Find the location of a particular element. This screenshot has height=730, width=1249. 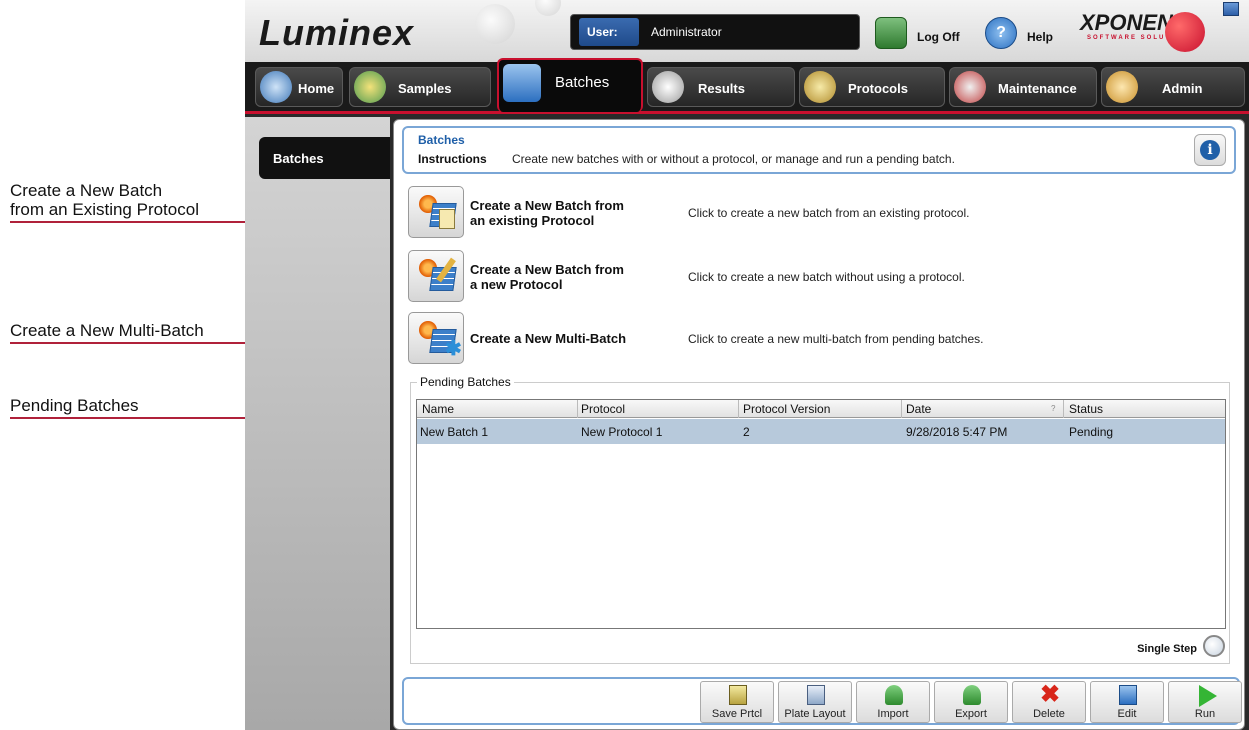

plate-layout-button: Plate Layout is located at coordinates (815, 702).